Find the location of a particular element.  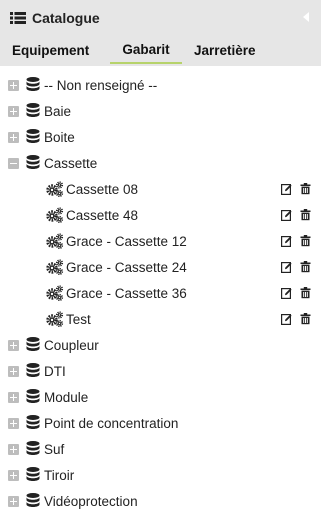

tree-child: Grace - Cassette 12 is located at coordinates (160, 241).